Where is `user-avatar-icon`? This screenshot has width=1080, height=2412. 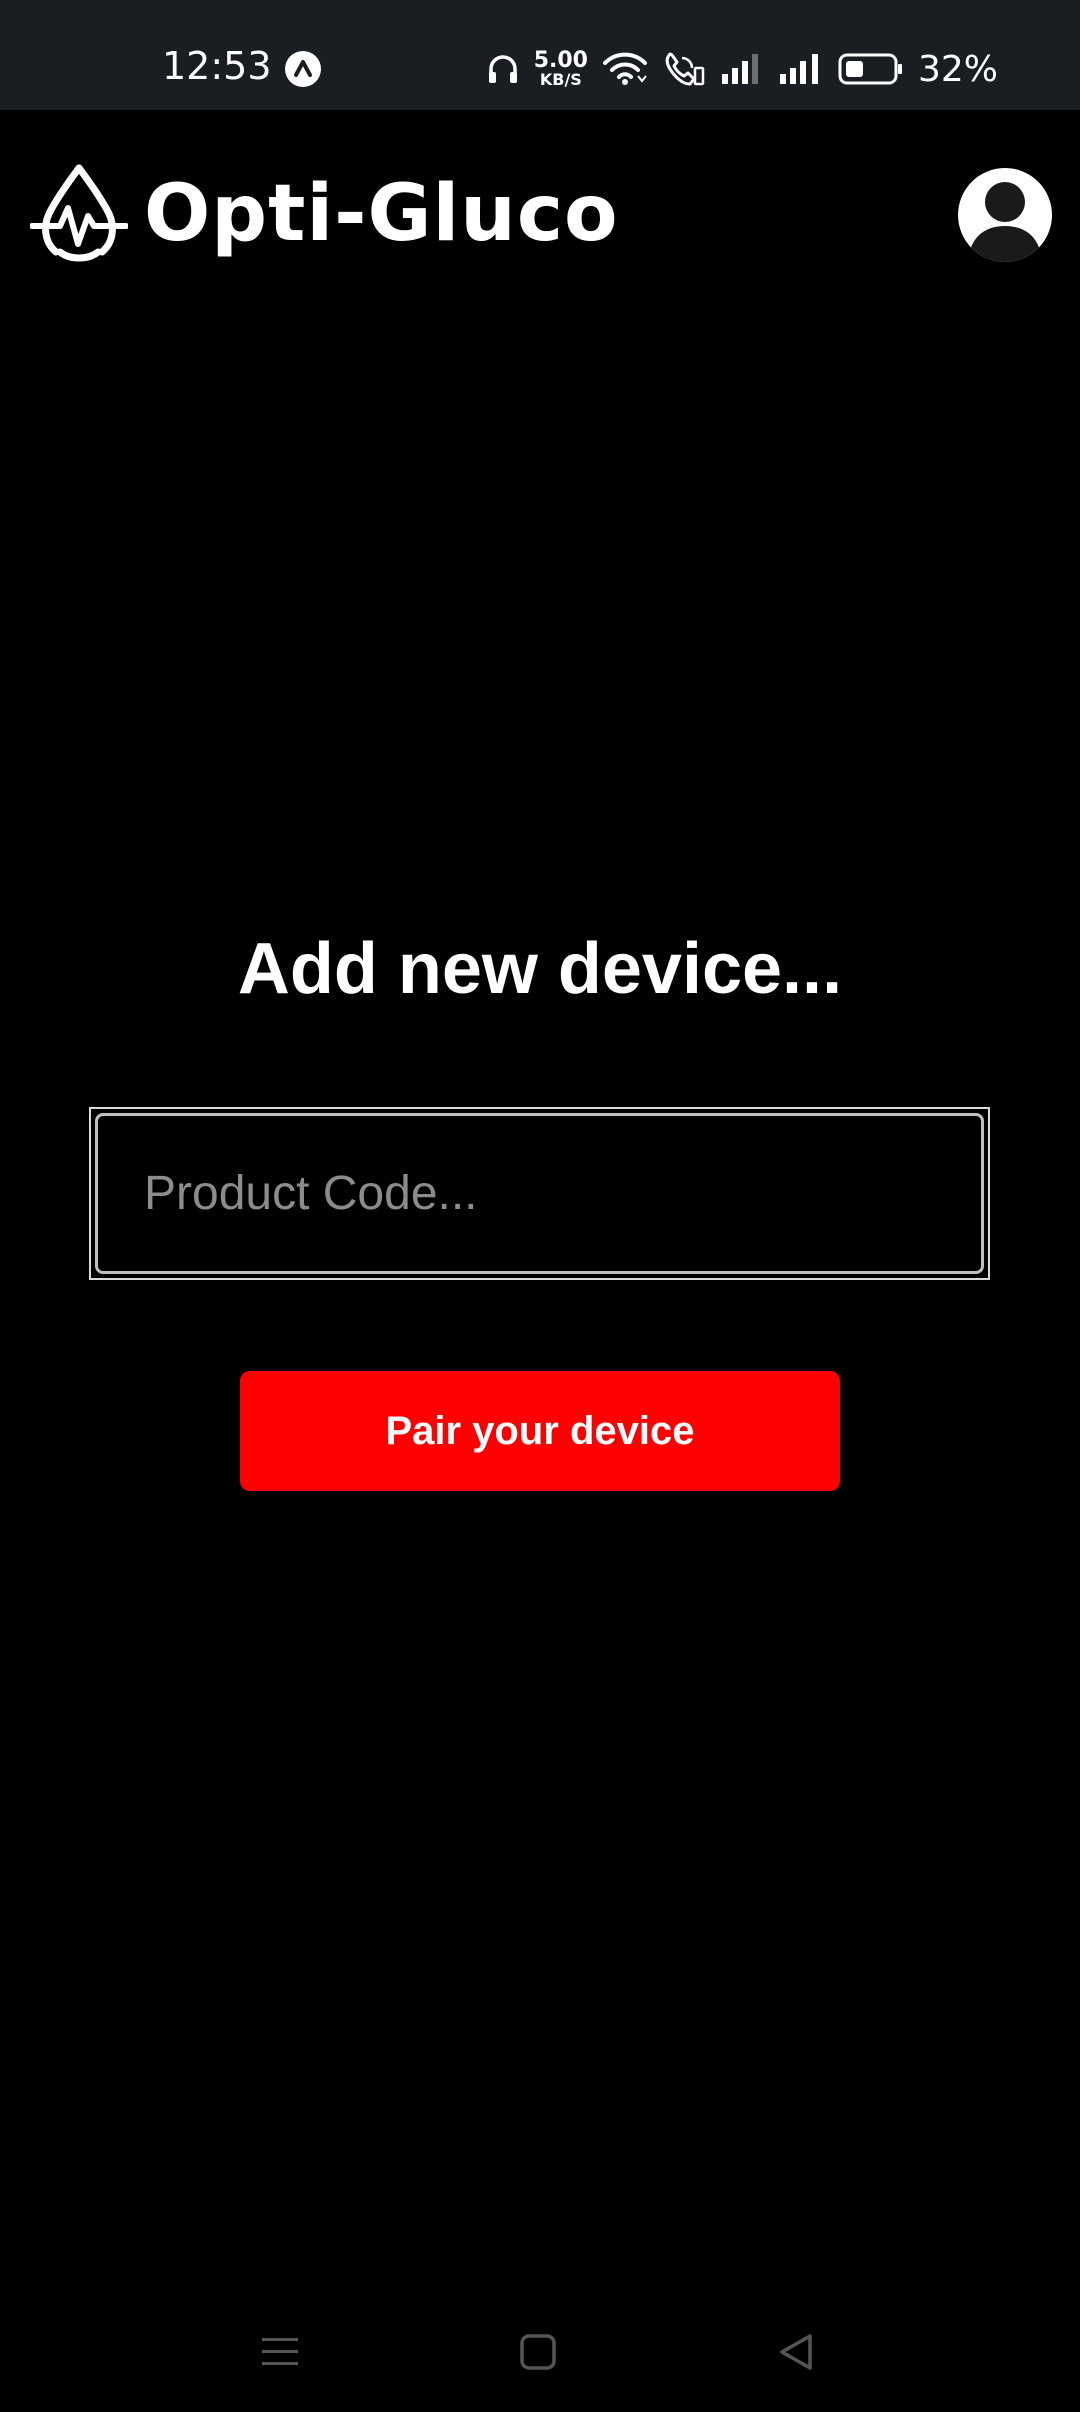 user-avatar-icon is located at coordinates (1005, 215).